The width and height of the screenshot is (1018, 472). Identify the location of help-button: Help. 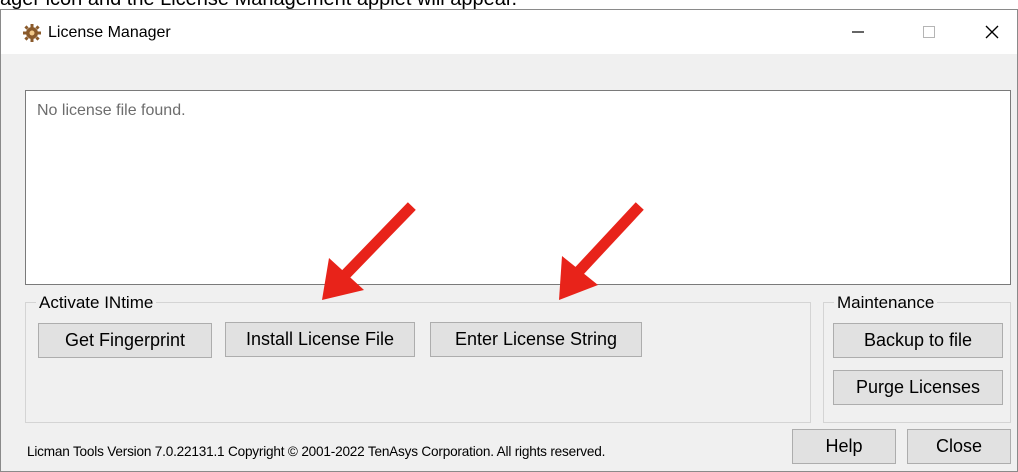
(844, 446).